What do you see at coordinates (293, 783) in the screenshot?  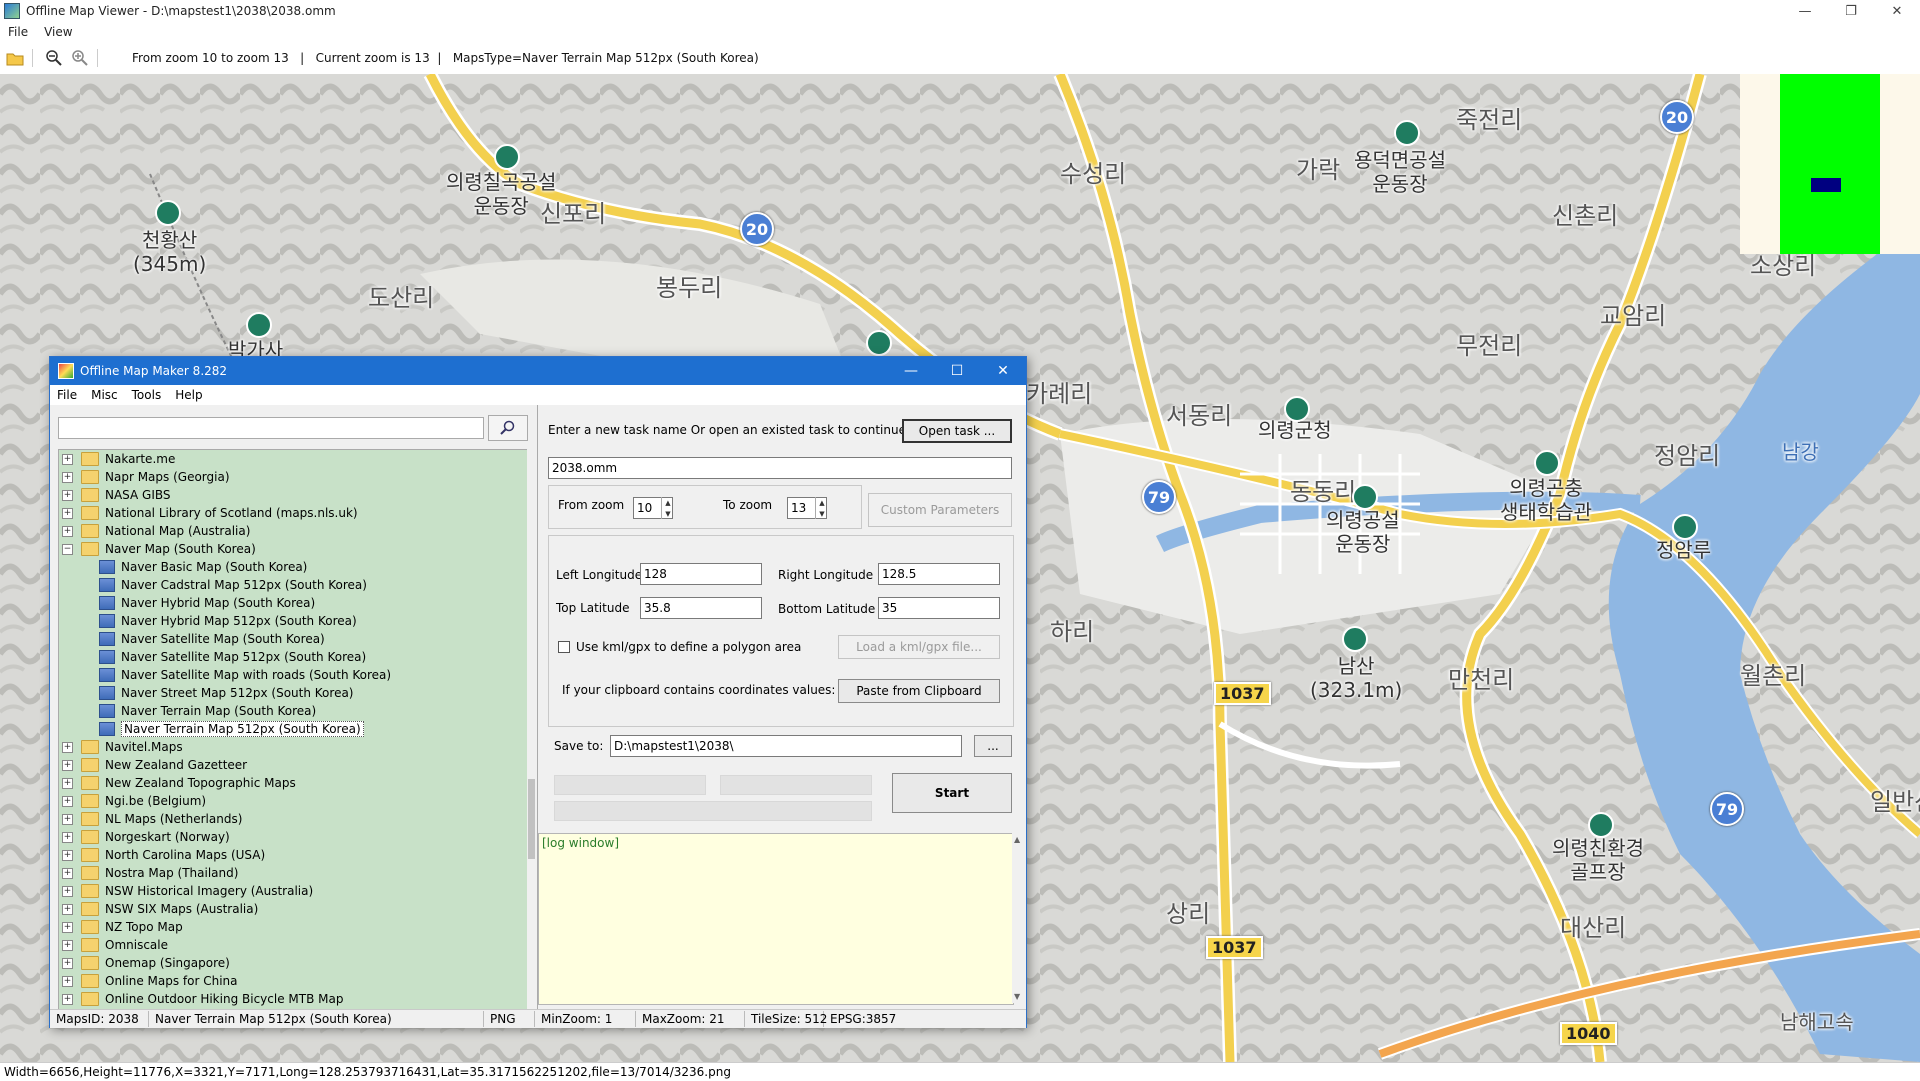 I see `tree-folder-item: + New Zealand Topographic Maps` at bounding box center [293, 783].